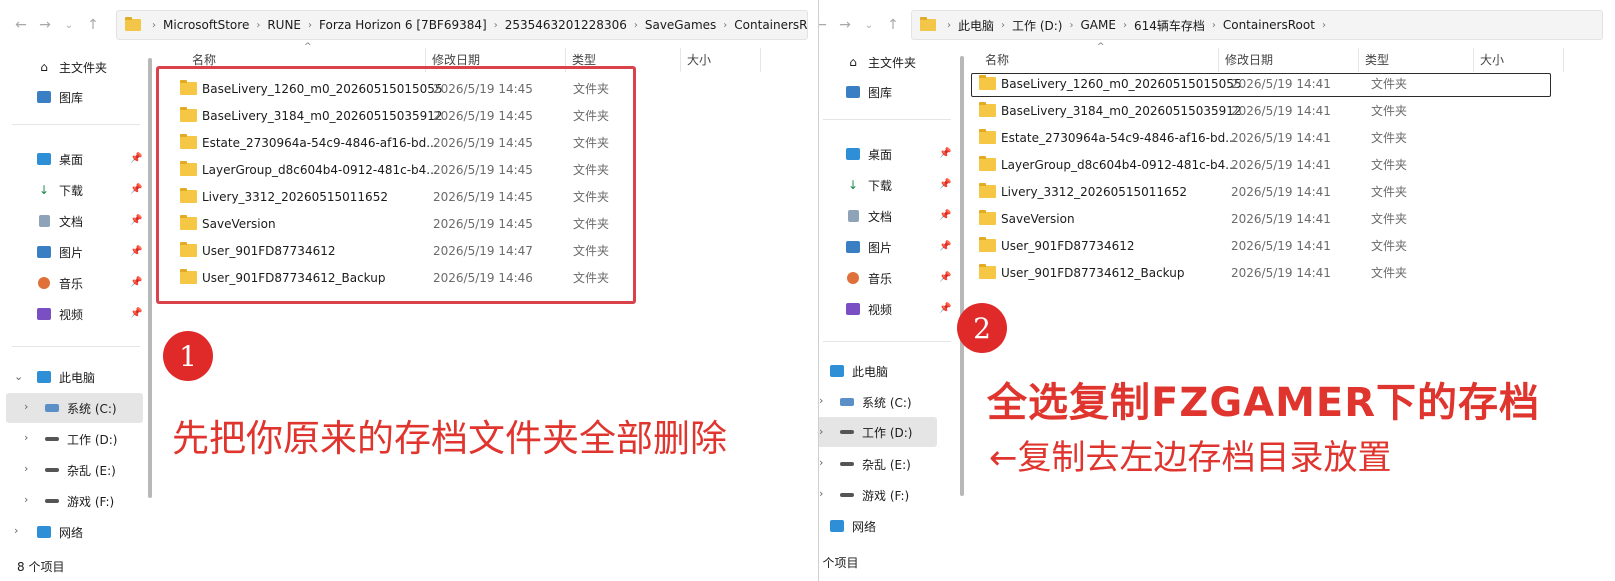  What do you see at coordinates (1289, 60) in the screenshot?
I see `column-date: 修改日期` at bounding box center [1289, 60].